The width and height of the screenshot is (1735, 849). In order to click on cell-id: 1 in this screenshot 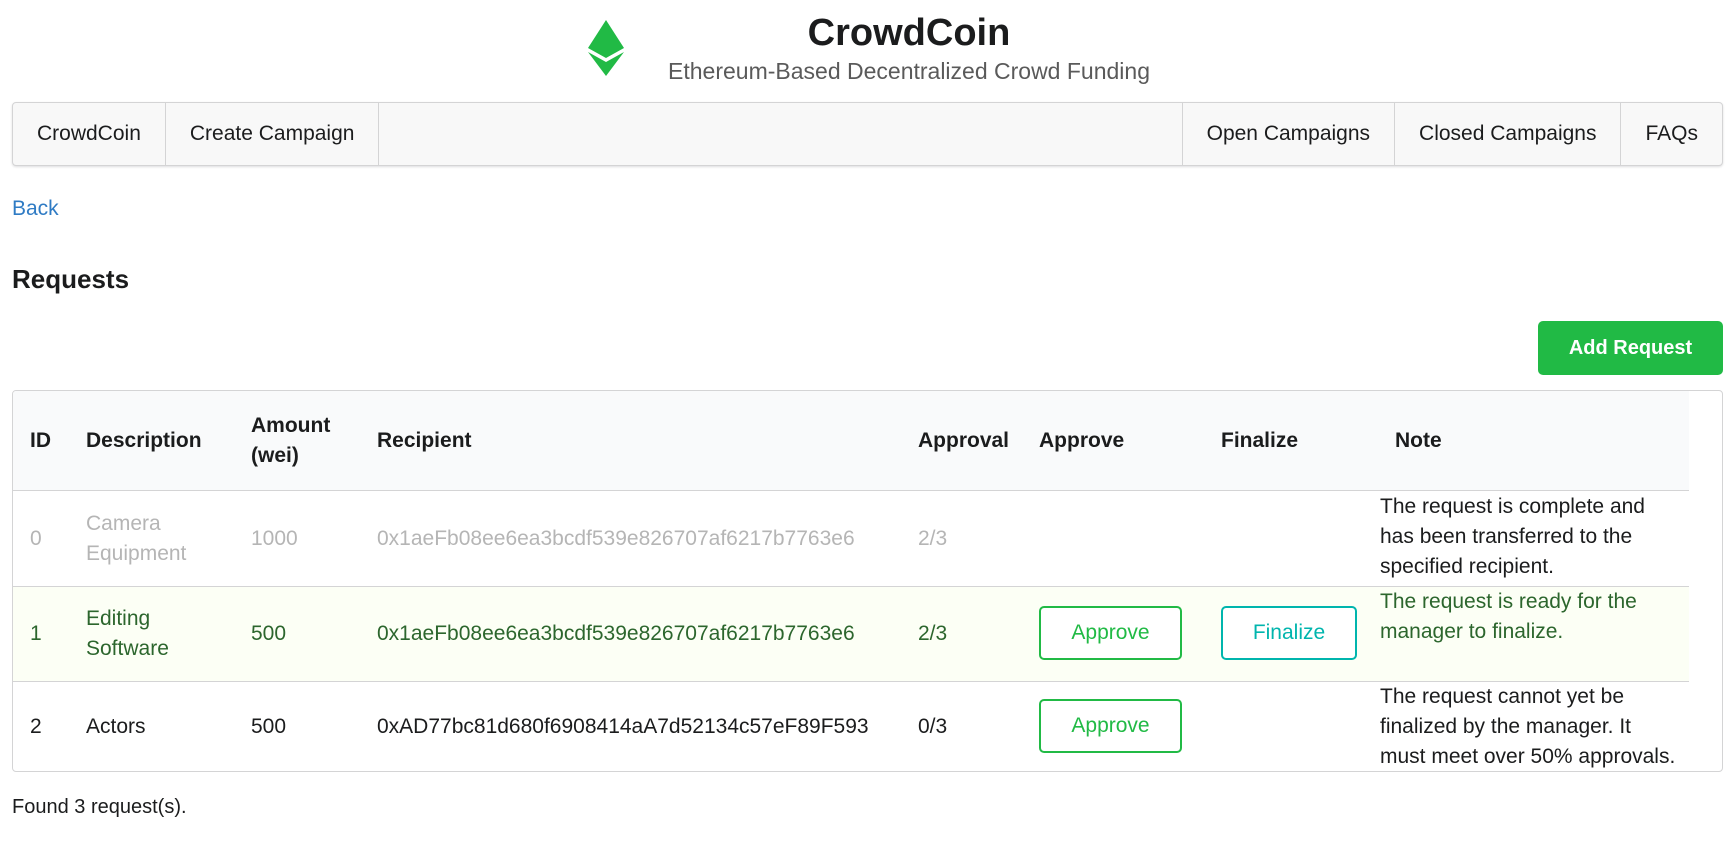, I will do `click(36, 633)`.